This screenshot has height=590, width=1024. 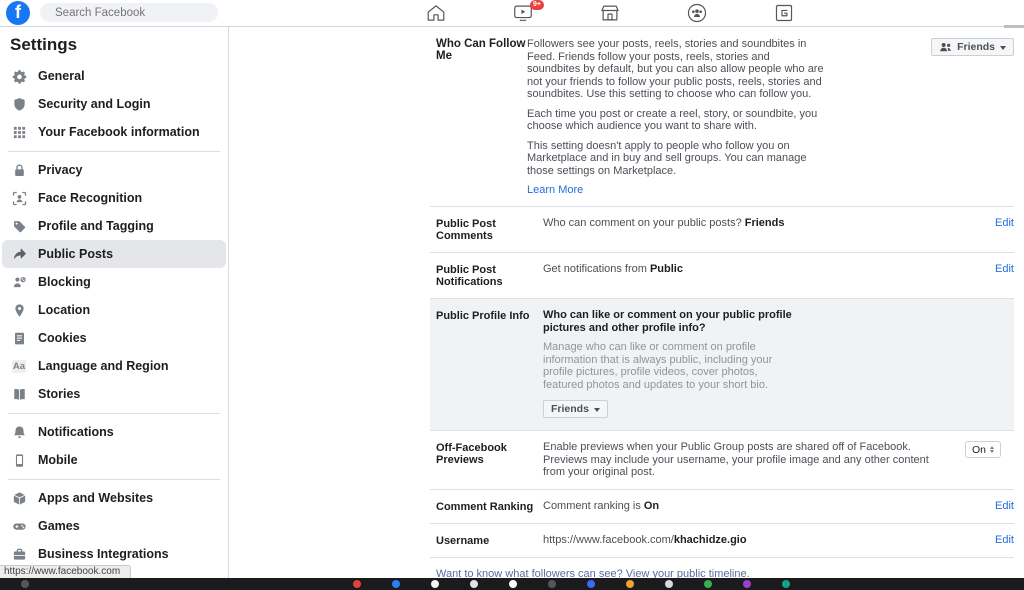 I want to click on grid-icon, so click(x=19, y=132).